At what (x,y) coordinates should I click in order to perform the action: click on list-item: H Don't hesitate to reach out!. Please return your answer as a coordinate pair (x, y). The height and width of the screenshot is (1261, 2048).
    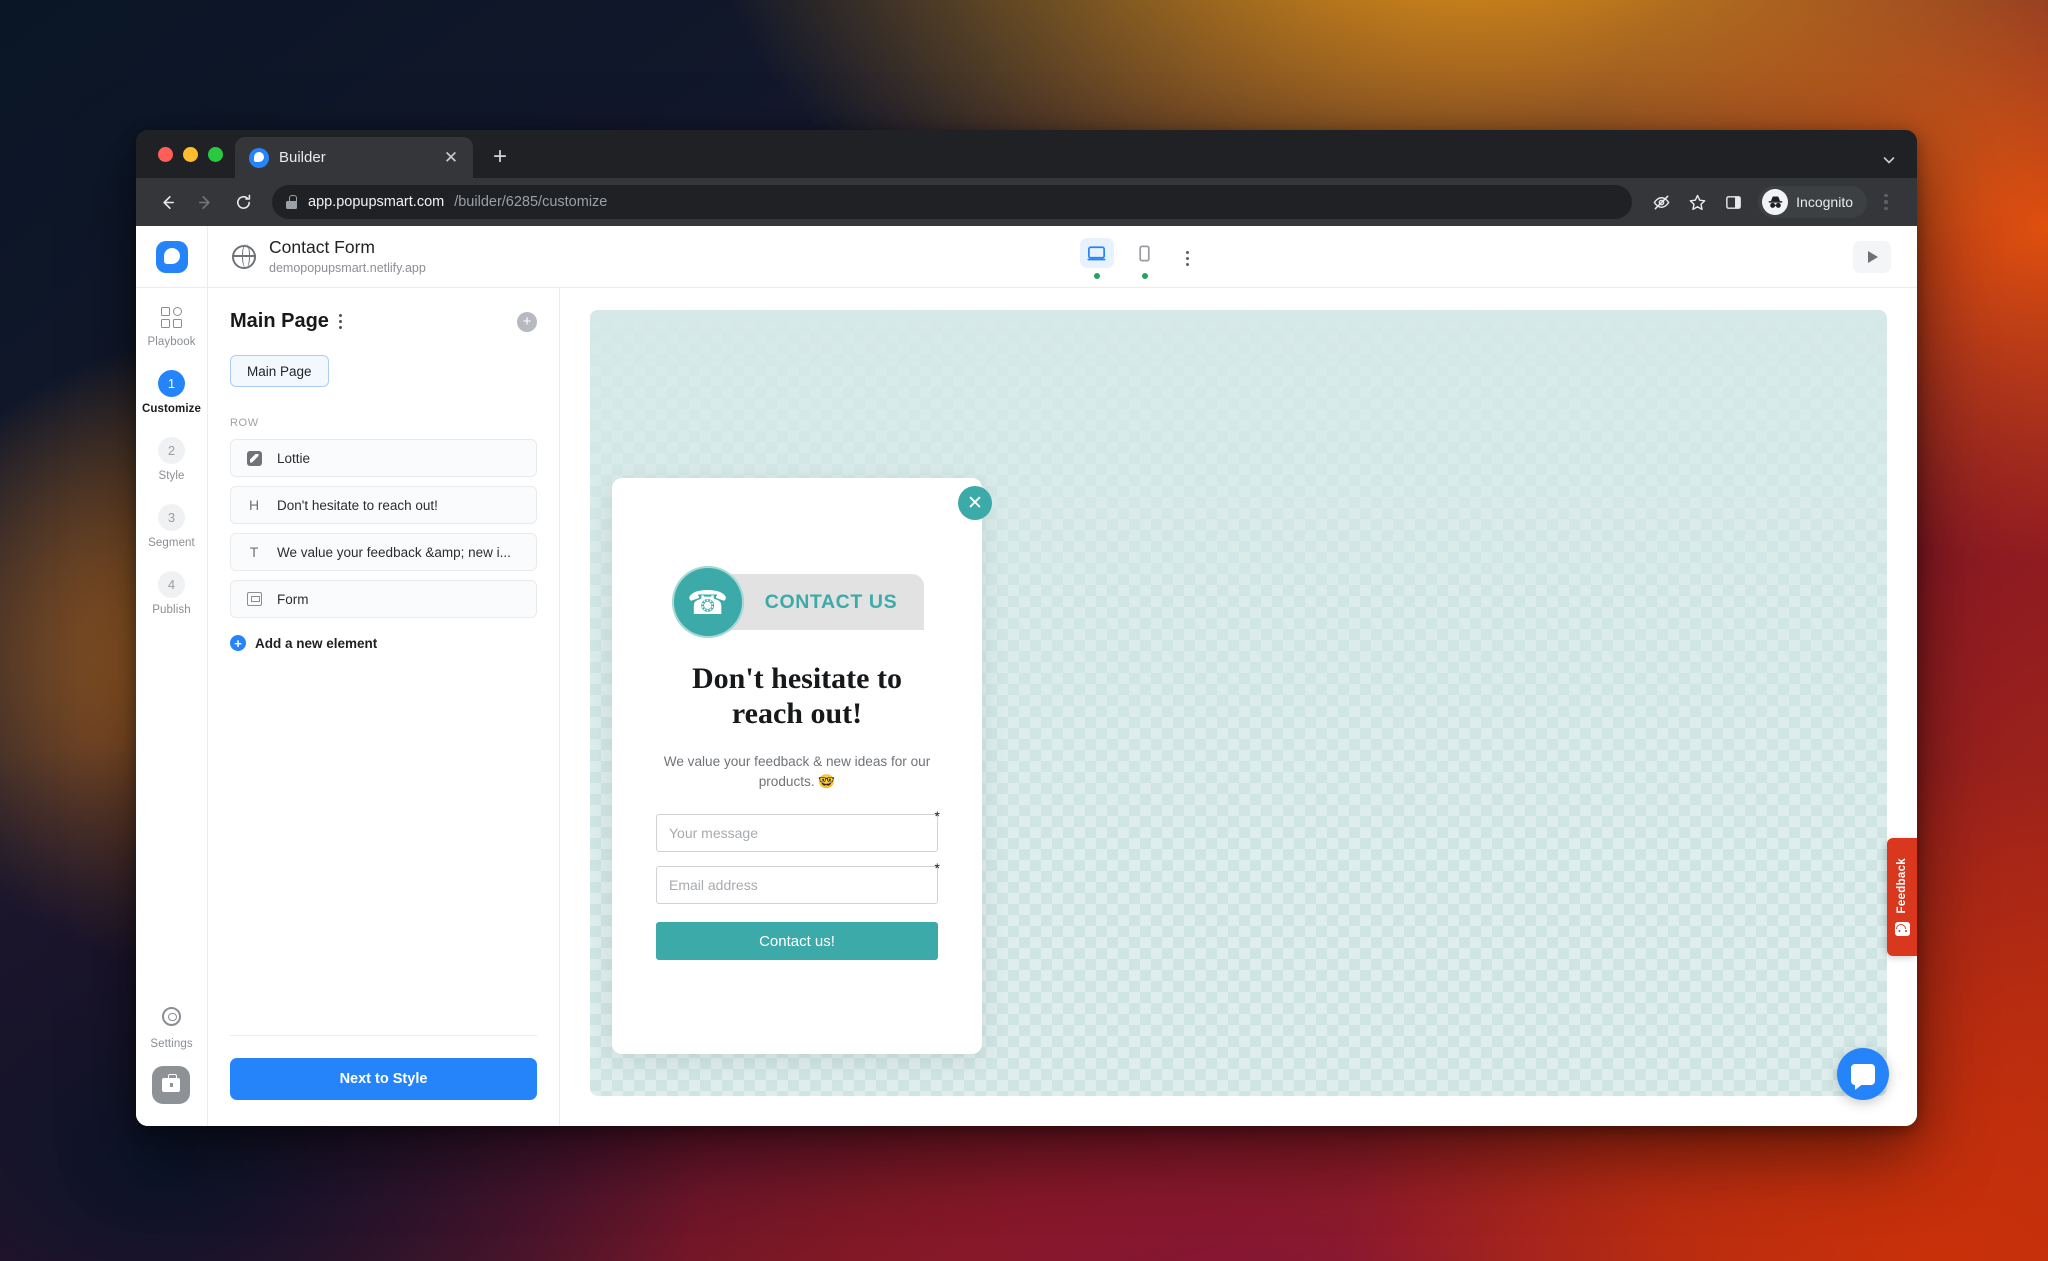
    Looking at the image, I should click on (383, 505).